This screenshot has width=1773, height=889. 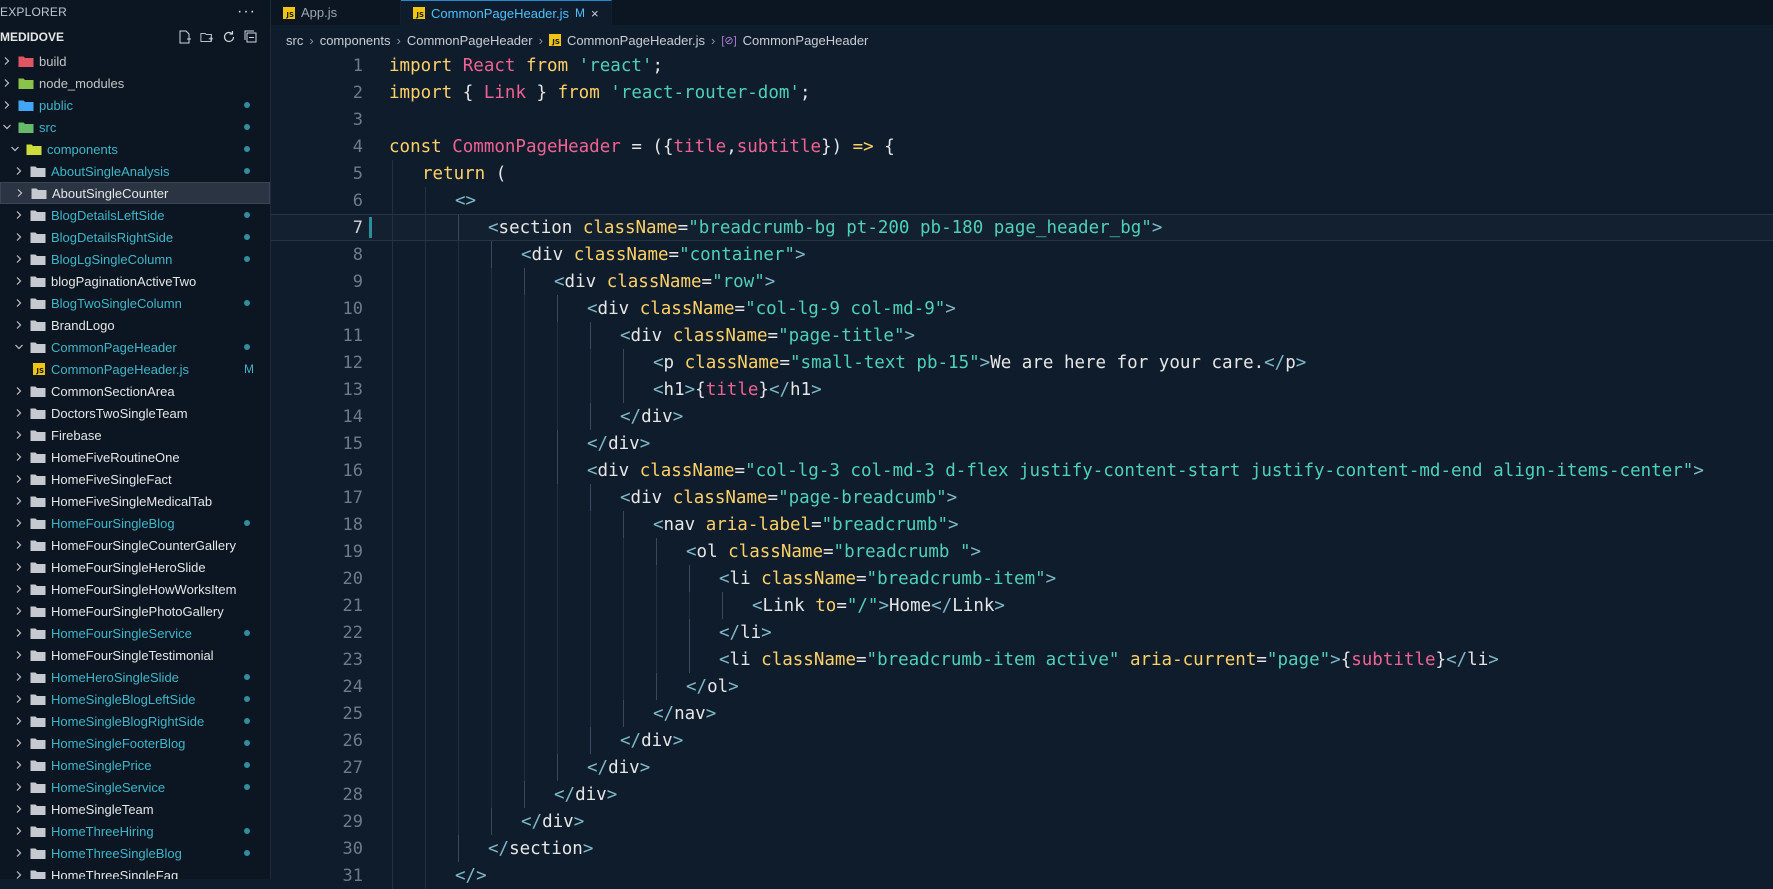 I want to click on tree-item-blogdetailsrightside: BlogDetailsRightSide, so click(x=135, y=237).